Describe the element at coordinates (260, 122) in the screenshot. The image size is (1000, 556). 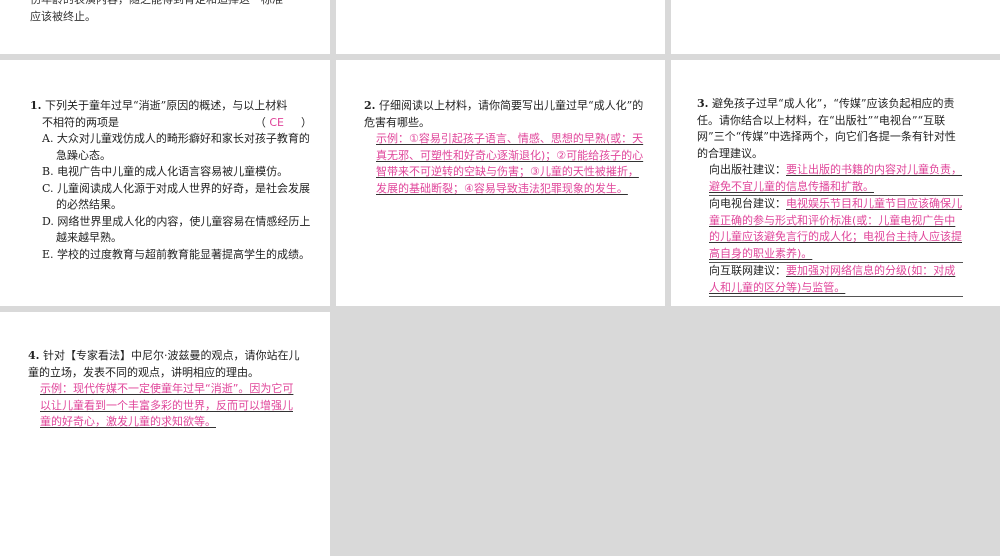
I see `answer-paren-open: （` at that location.